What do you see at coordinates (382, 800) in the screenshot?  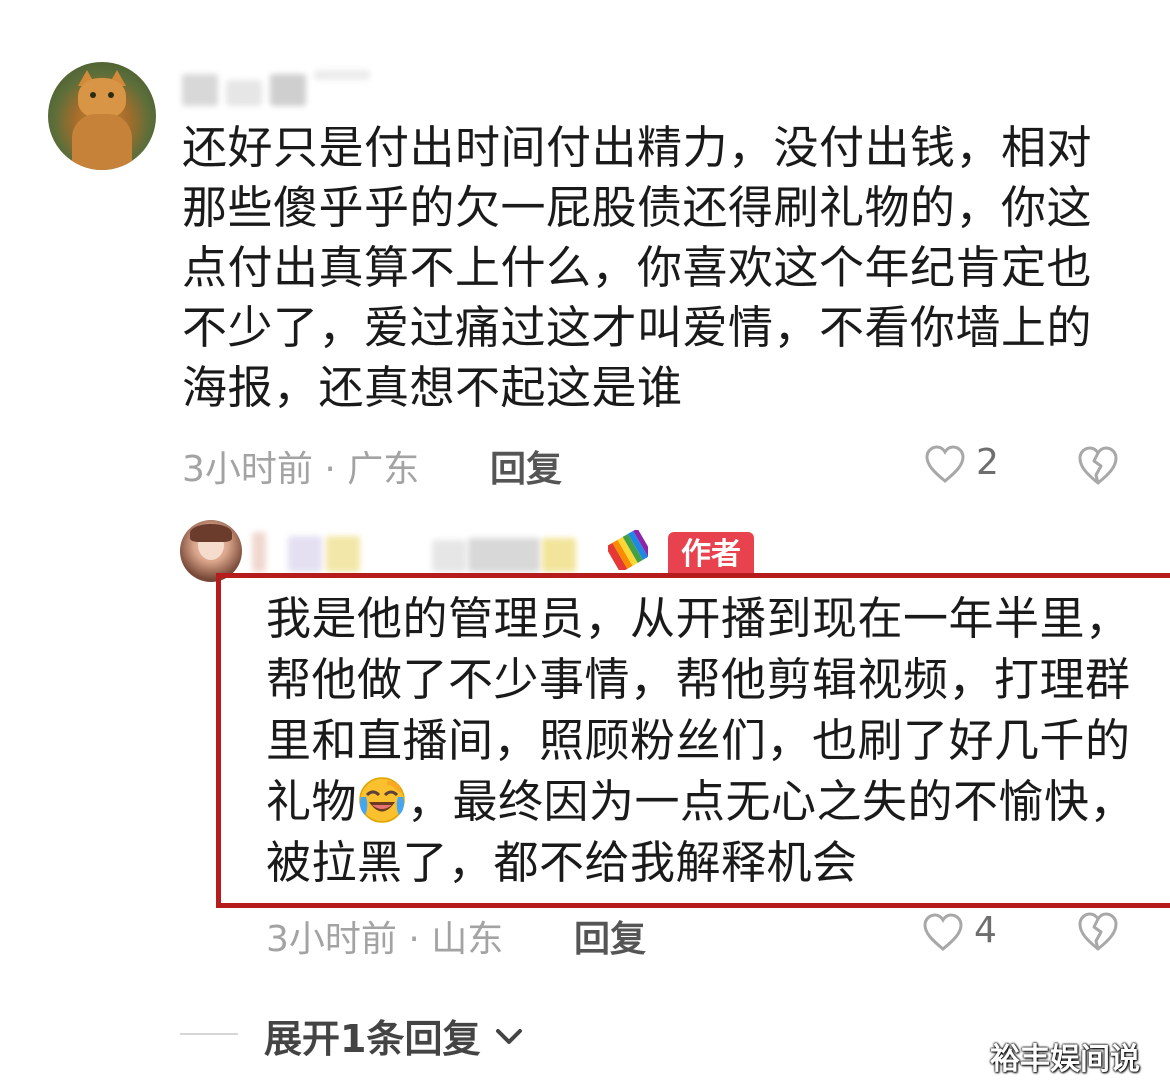 I see `laughing-crying-emoji-icon` at bounding box center [382, 800].